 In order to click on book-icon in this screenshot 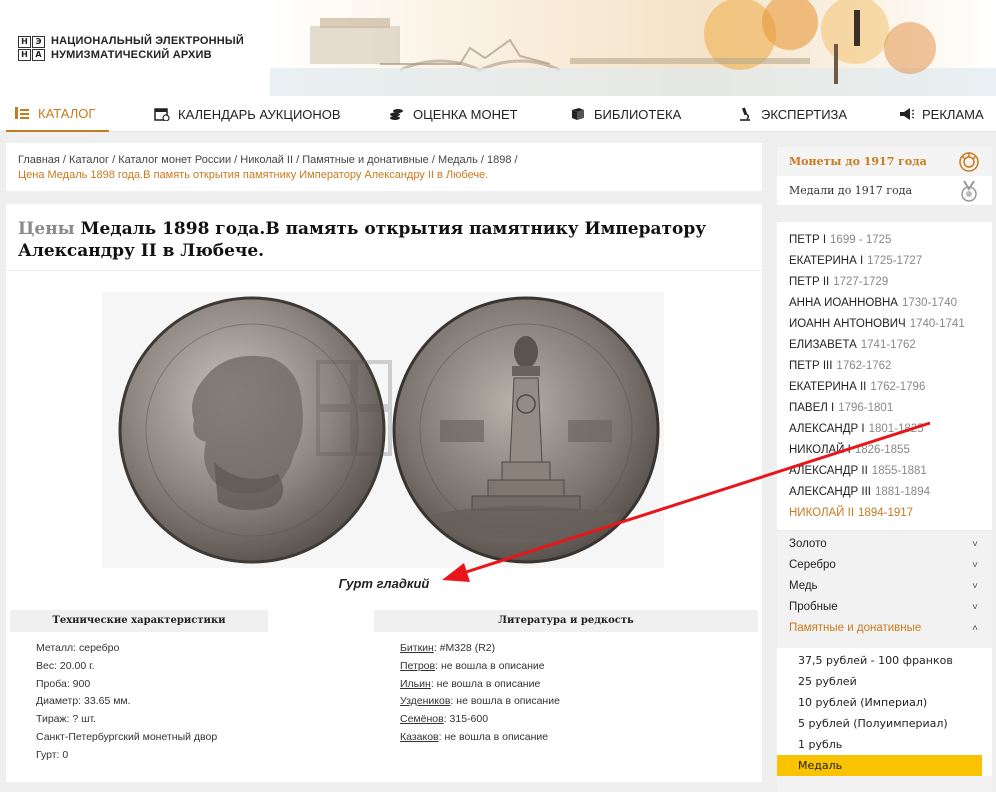, I will do `click(578, 114)`.